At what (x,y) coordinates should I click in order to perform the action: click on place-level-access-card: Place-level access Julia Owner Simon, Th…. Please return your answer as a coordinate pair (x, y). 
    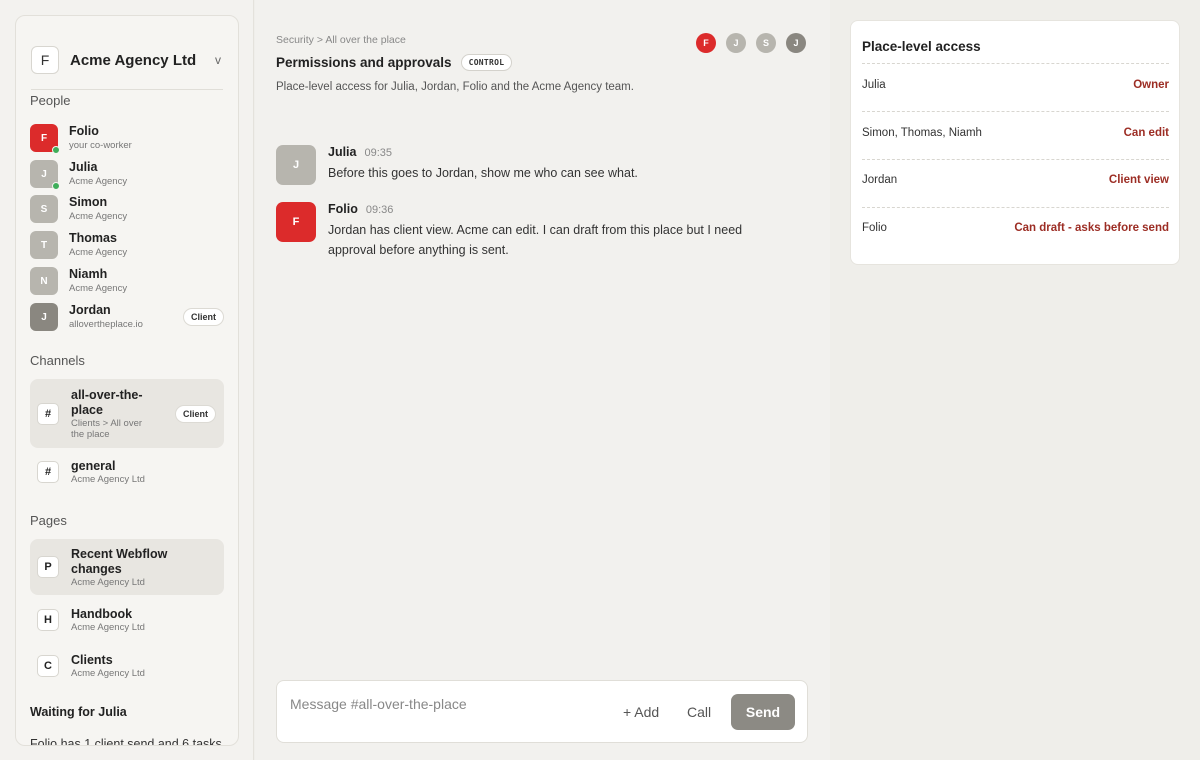
    Looking at the image, I should click on (1015, 142).